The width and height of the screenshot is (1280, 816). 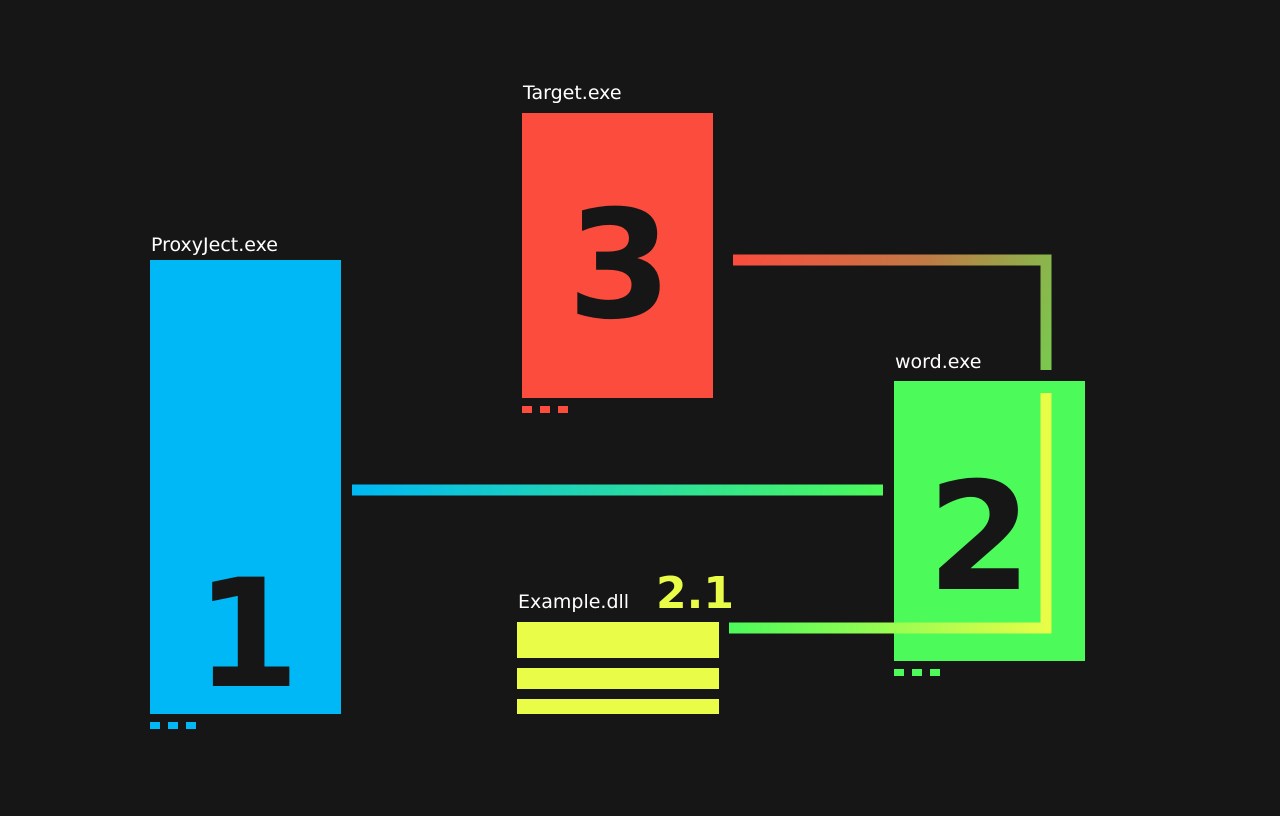 I want to click on dll-number: 2.1, so click(x=695, y=593).